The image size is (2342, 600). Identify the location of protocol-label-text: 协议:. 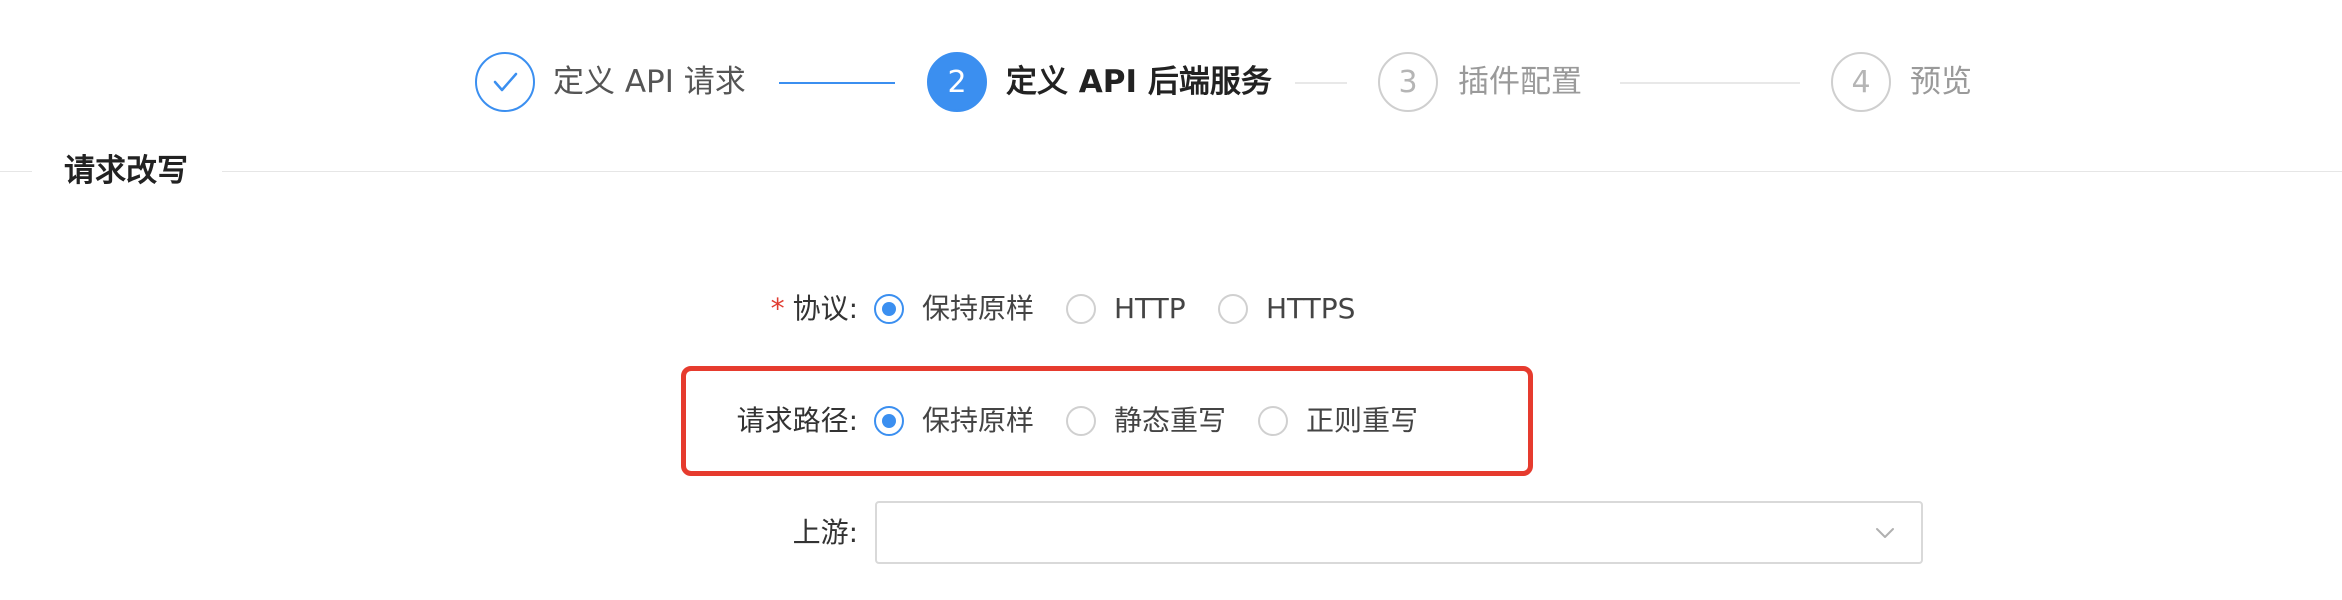
(825, 308).